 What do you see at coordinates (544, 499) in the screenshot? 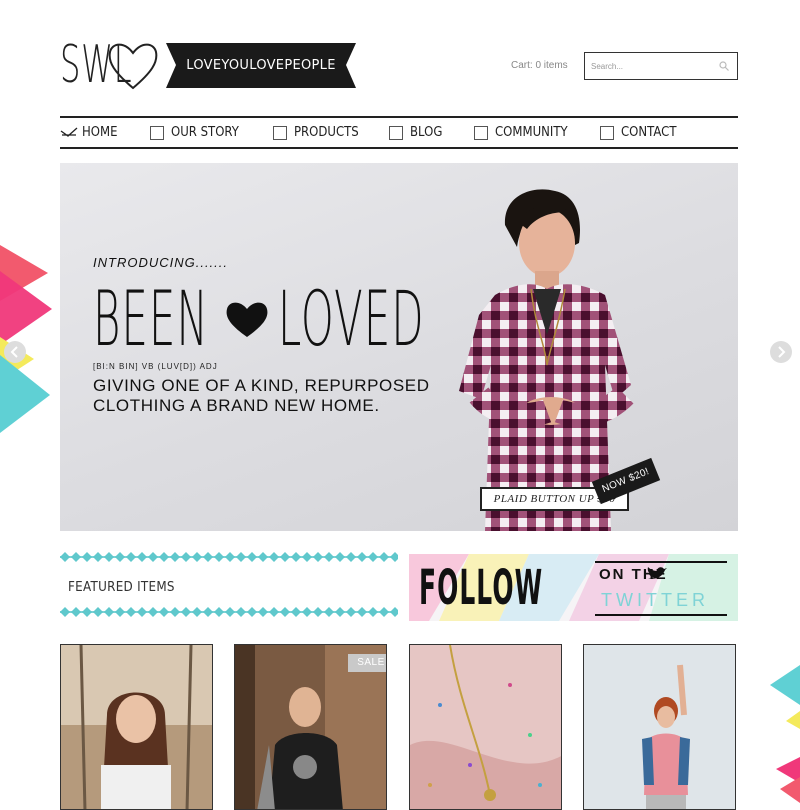
I see `product-tag-name: PLAID BUTTON UP` at bounding box center [544, 499].